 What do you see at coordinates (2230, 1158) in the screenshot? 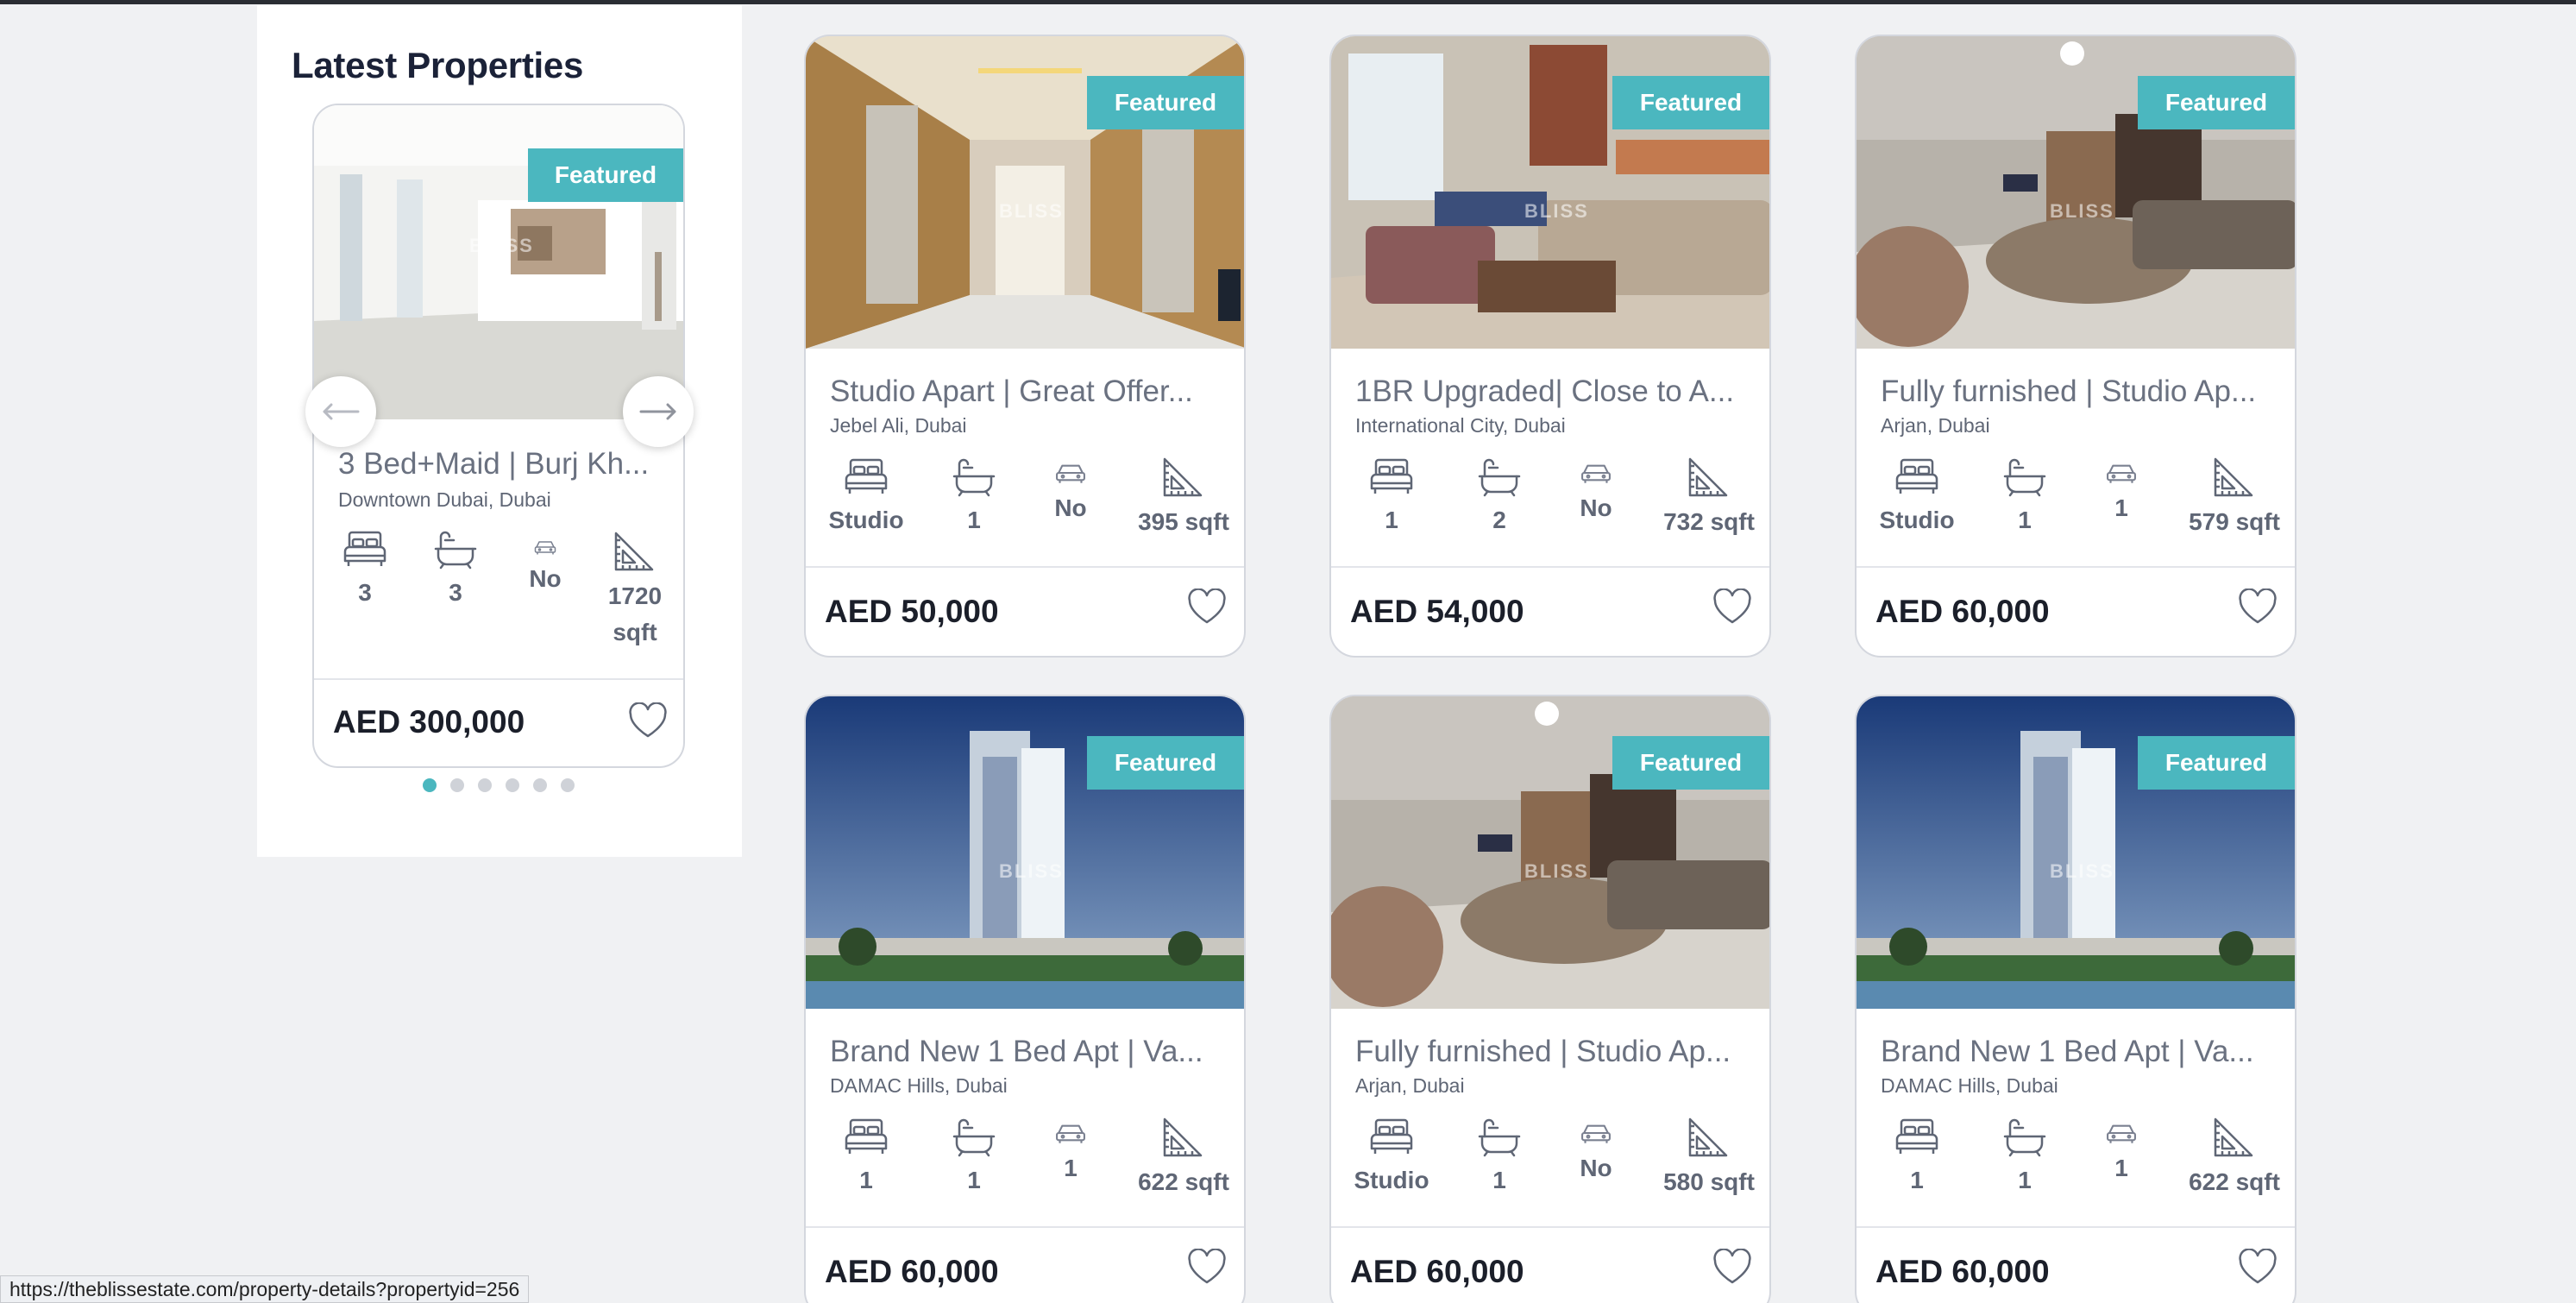
I see `area-feature: 622 sqft` at bounding box center [2230, 1158].